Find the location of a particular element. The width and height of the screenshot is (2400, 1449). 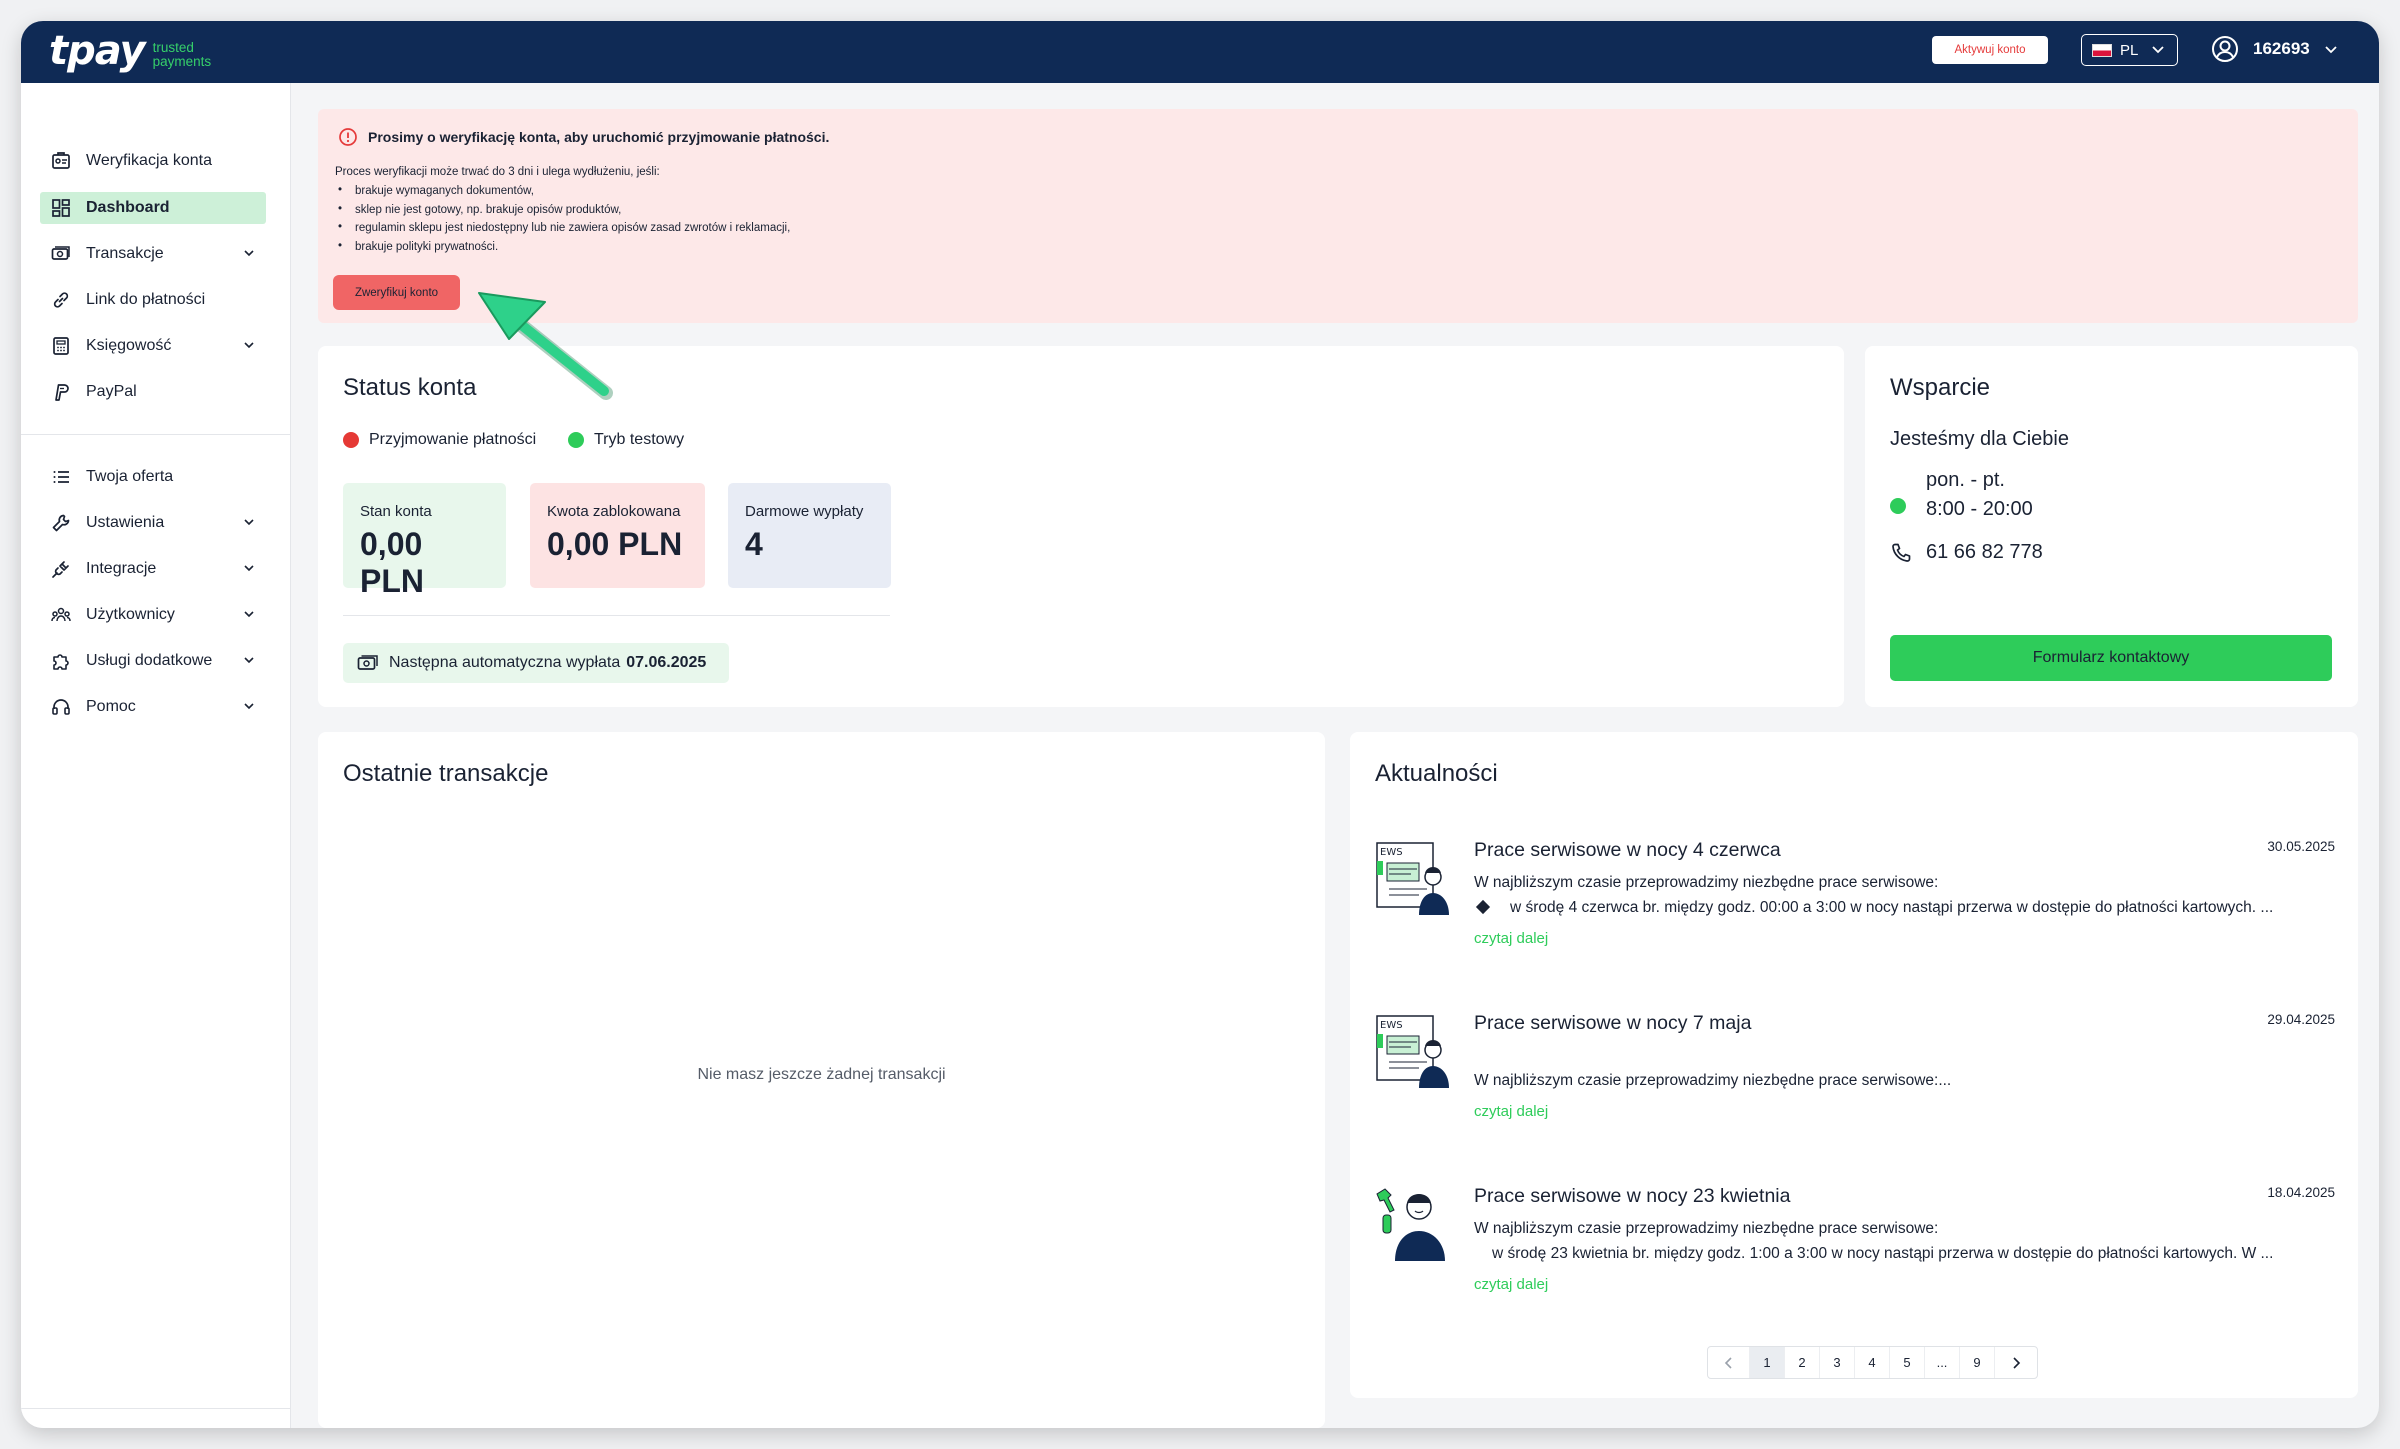

page-button: 4 is located at coordinates (1872, 1362).